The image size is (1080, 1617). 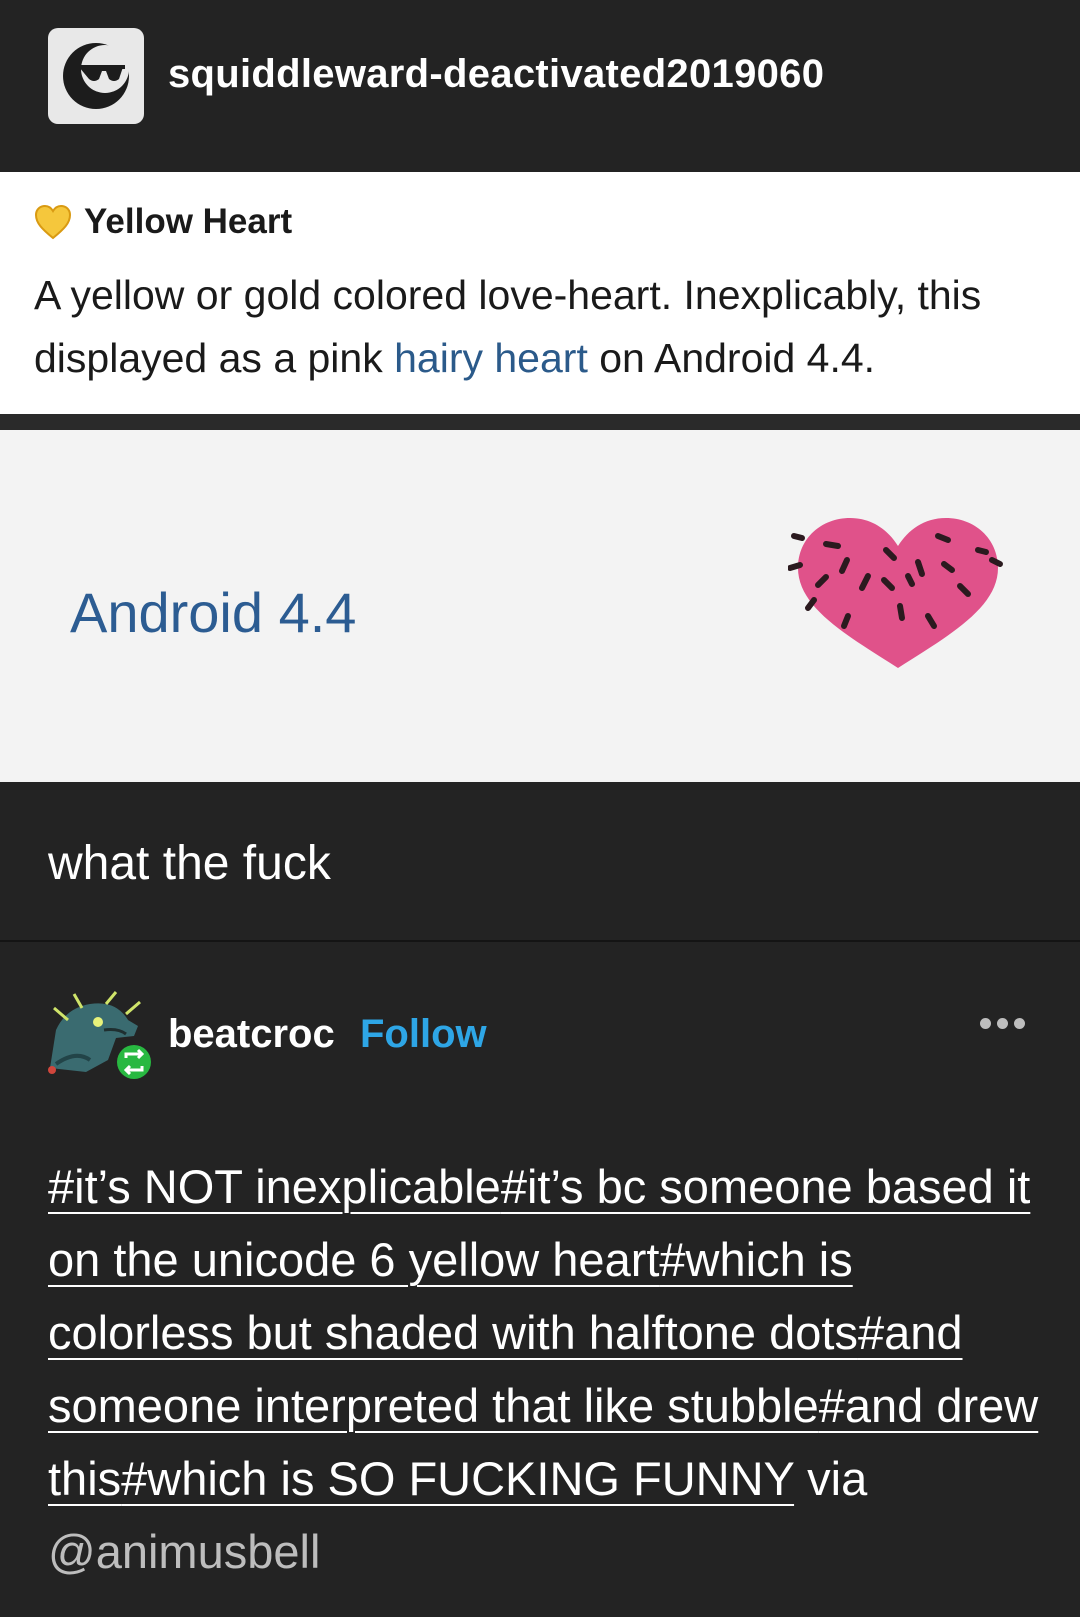 I want to click on hairy-heart-link: hairy heart, so click(x=491, y=358).